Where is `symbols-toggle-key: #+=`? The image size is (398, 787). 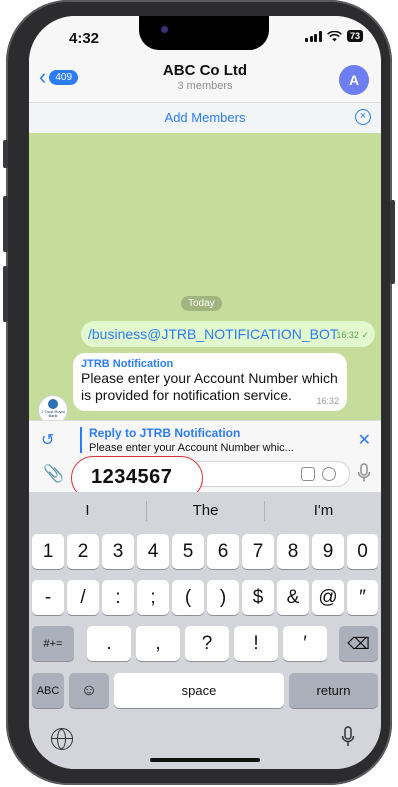
symbols-toggle-key: #+= is located at coordinates (53, 643).